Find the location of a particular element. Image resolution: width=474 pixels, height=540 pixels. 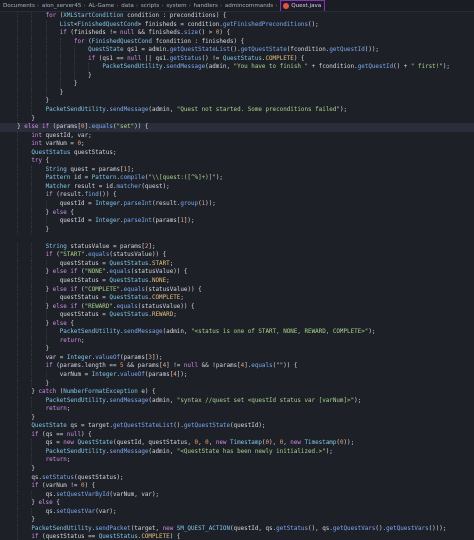

code-line: qs.setStatus(questStatus); is located at coordinates (237, 478).